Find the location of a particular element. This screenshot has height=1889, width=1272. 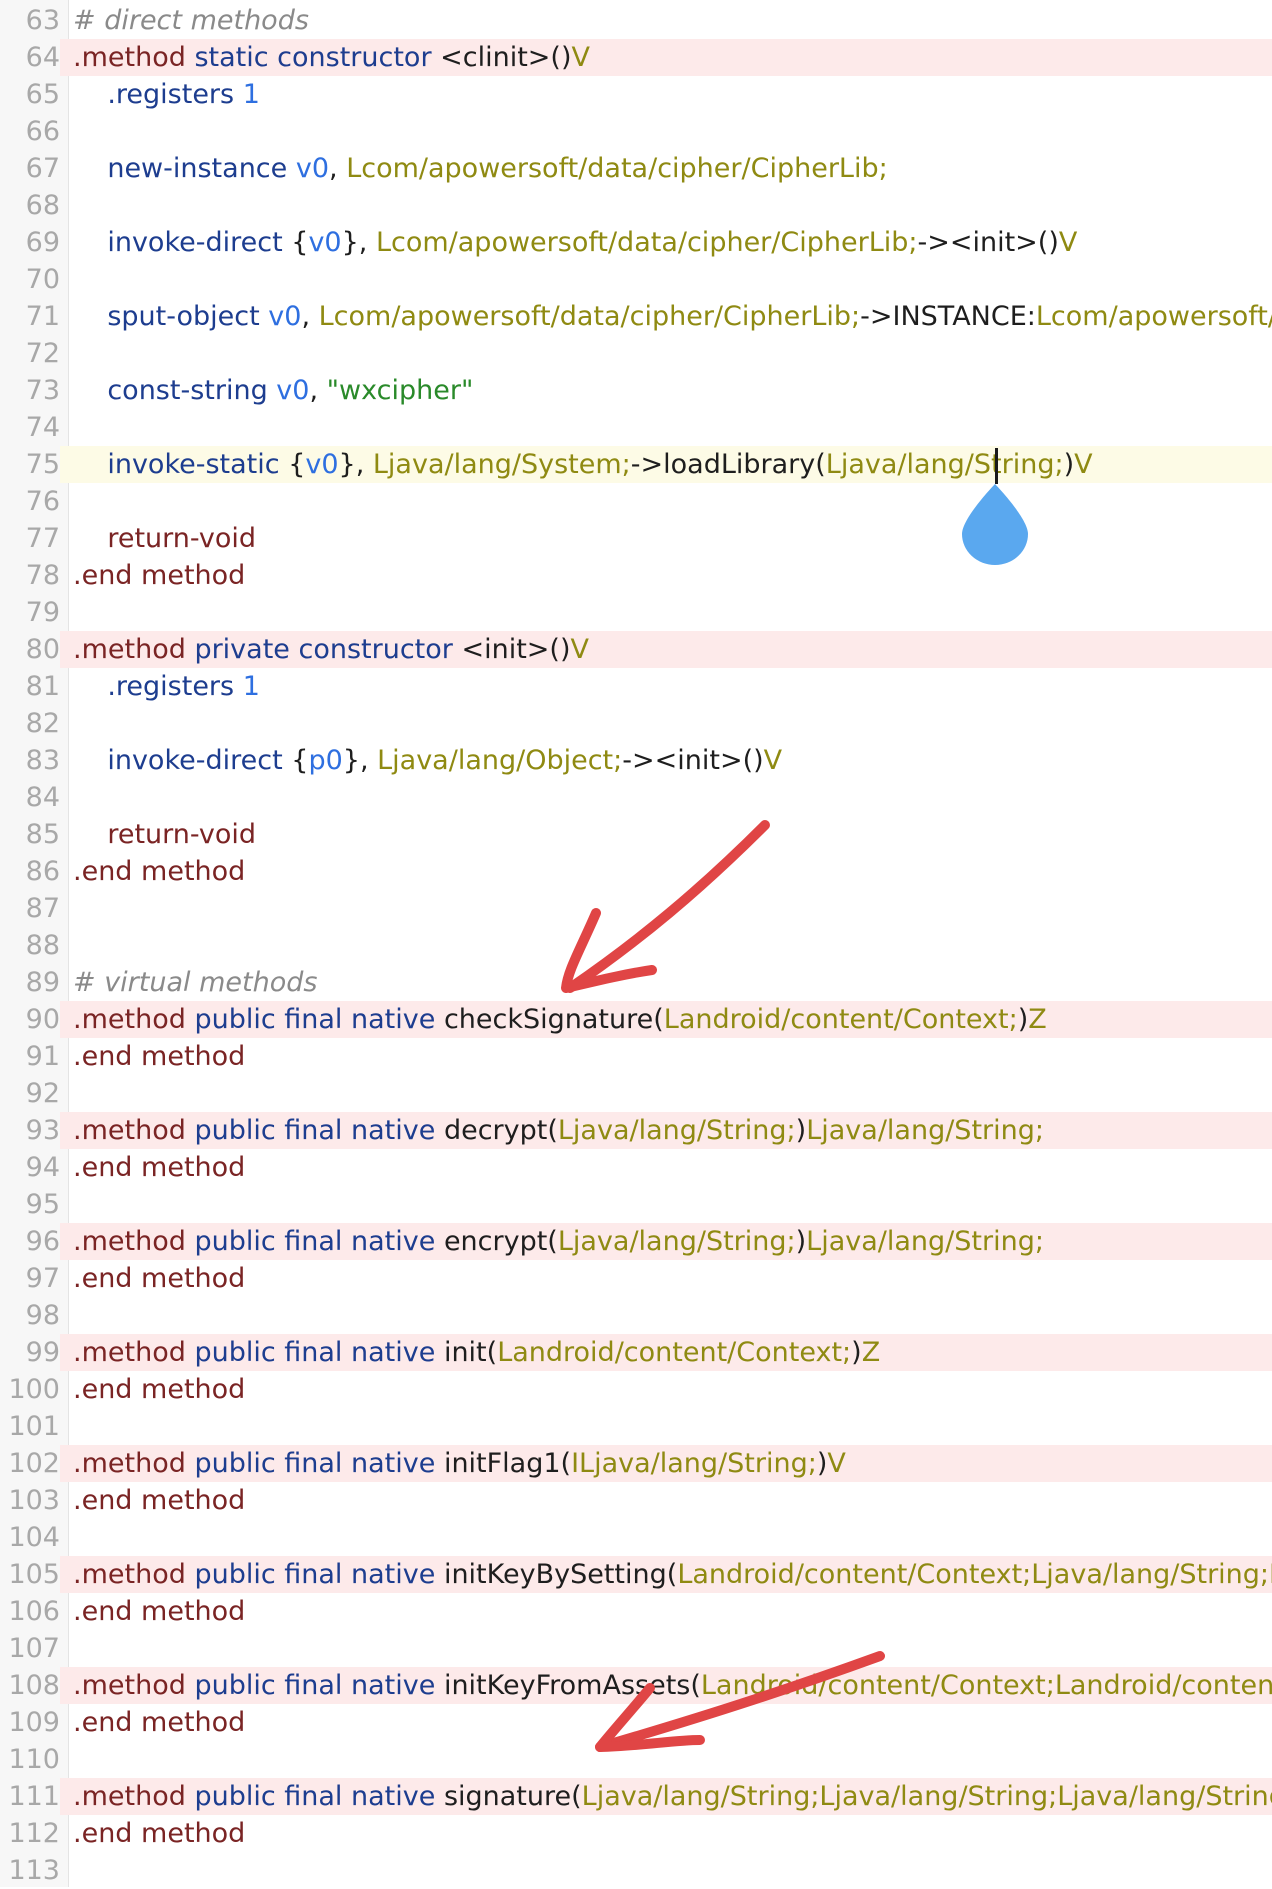

line-number: 95 is located at coordinates (42, 1204).